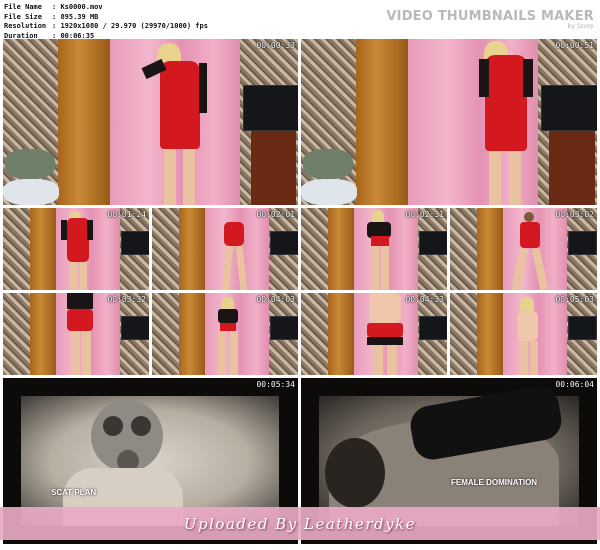  What do you see at coordinates (76, 249) in the screenshot?
I see `thumbnail-3: 00:01:24` at bounding box center [76, 249].